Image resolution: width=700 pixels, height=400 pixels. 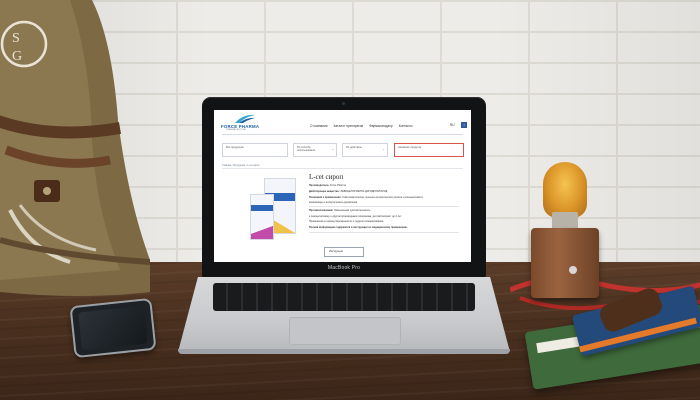 I want to click on facebook-icon: f, so click(x=464, y=125).